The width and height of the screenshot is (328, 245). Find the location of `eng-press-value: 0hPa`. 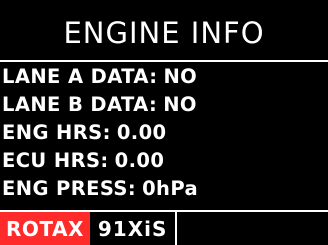

eng-press-value: 0hPa is located at coordinates (170, 188).